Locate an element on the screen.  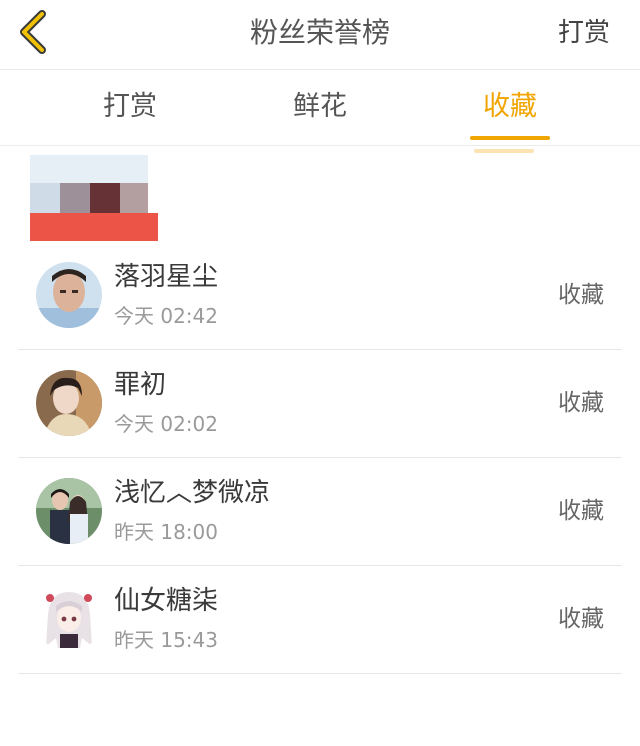
tab-label: 打赏 is located at coordinates (130, 106).